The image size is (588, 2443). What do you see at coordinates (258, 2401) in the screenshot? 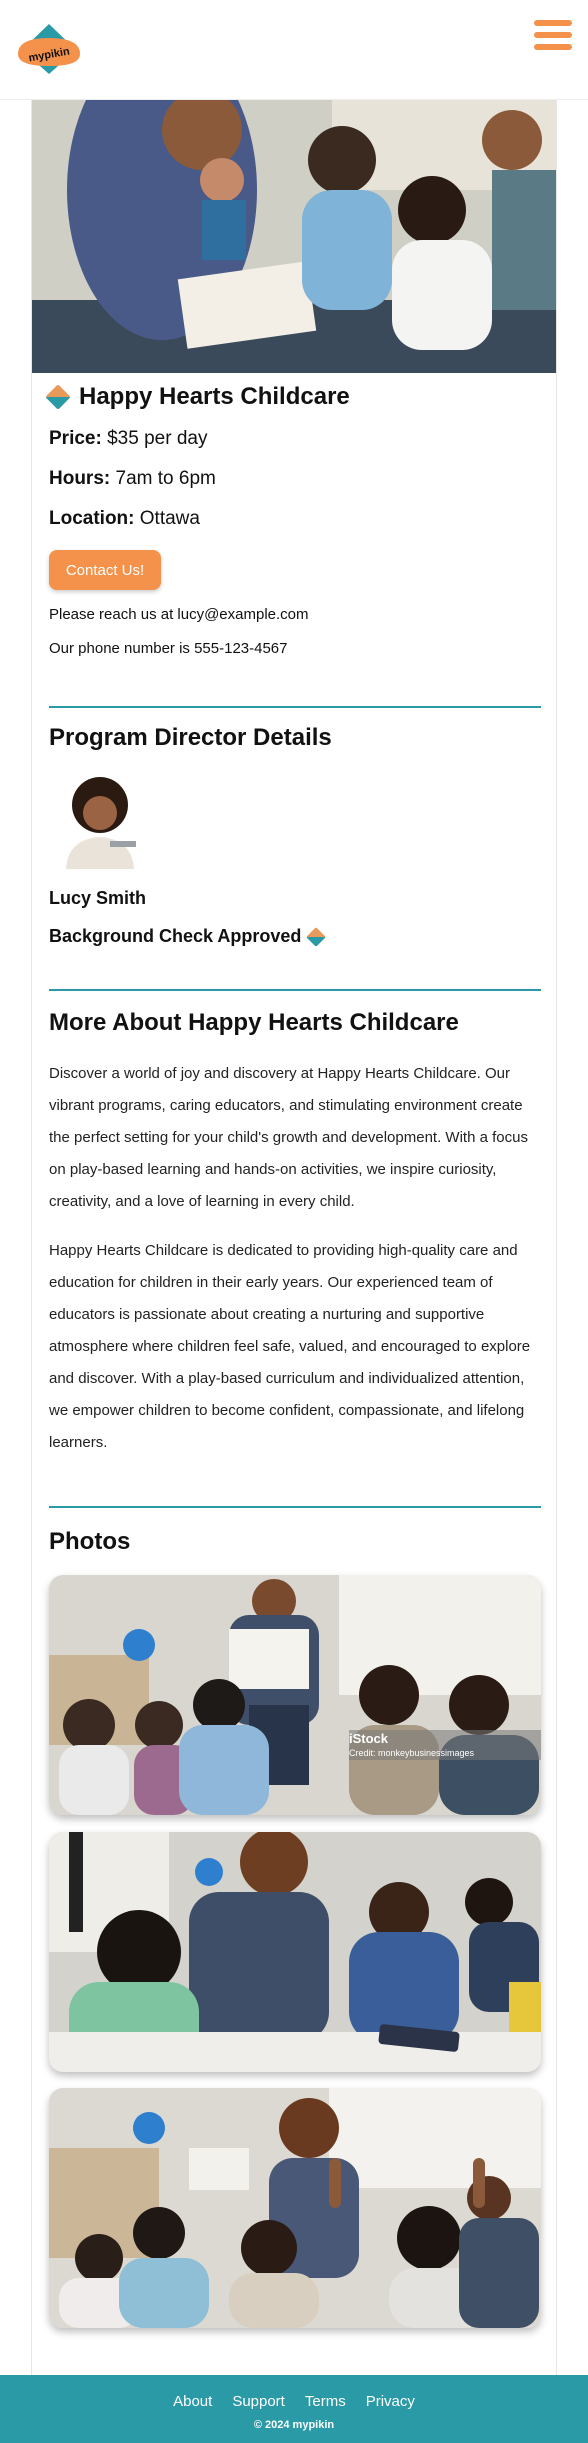
I see `footer-link-support: Support` at bounding box center [258, 2401].